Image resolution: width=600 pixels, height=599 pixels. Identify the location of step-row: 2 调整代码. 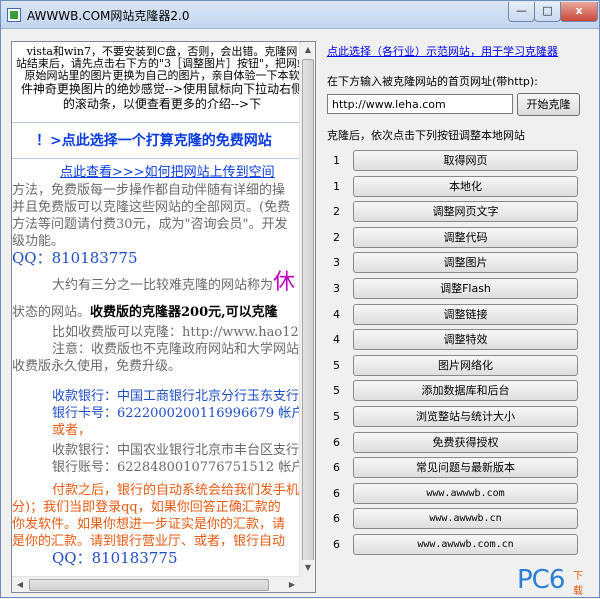
(458, 239).